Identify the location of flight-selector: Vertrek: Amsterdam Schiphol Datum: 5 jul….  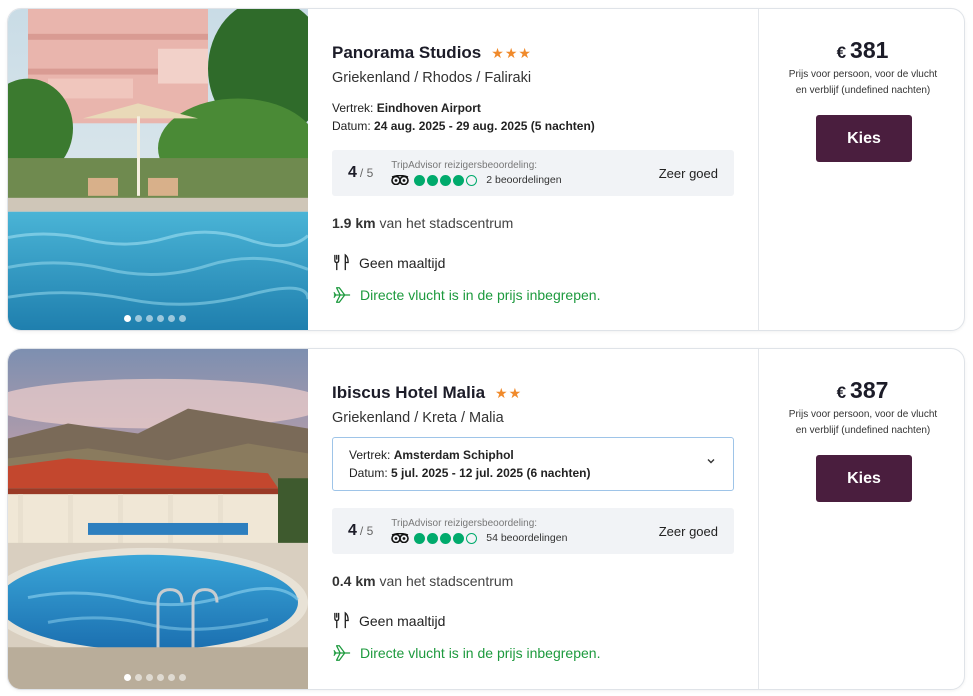
(533, 464).